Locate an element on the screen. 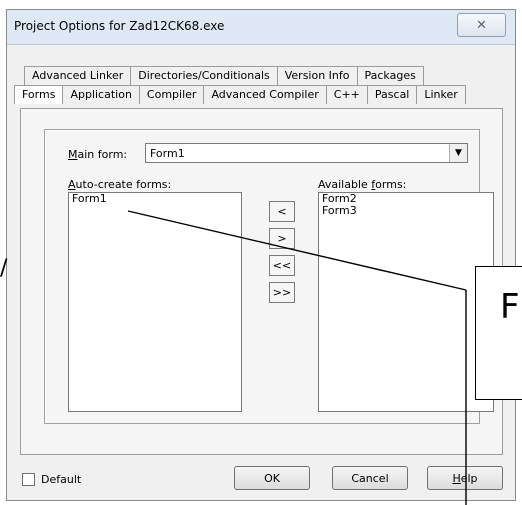 This screenshot has height=505, width=522. tab-directories-conditionals: Directories/Conditionals is located at coordinates (204, 75).